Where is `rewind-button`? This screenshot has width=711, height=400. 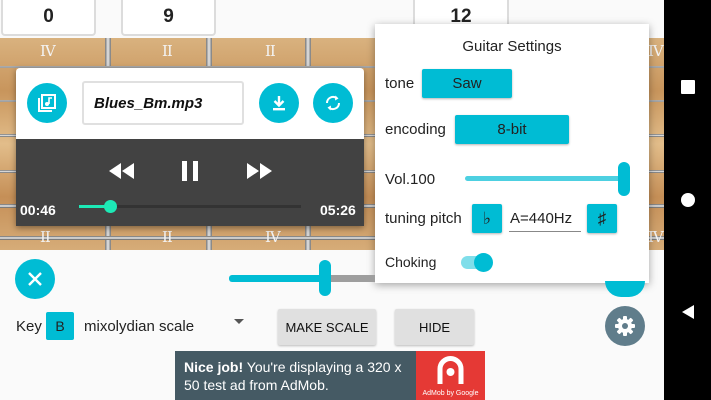
rewind-button is located at coordinates (121, 171).